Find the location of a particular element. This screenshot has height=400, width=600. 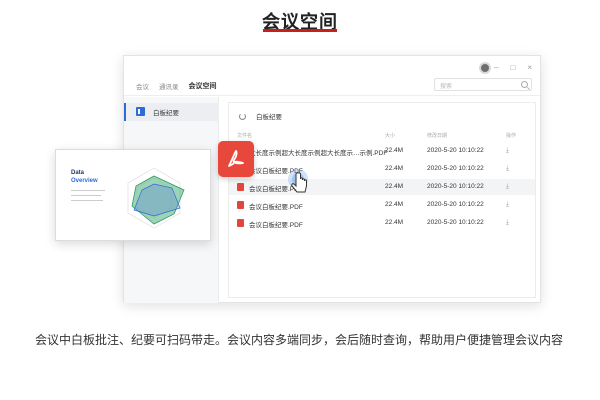

nav-meeting: 会议 is located at coordinates (142, 86).